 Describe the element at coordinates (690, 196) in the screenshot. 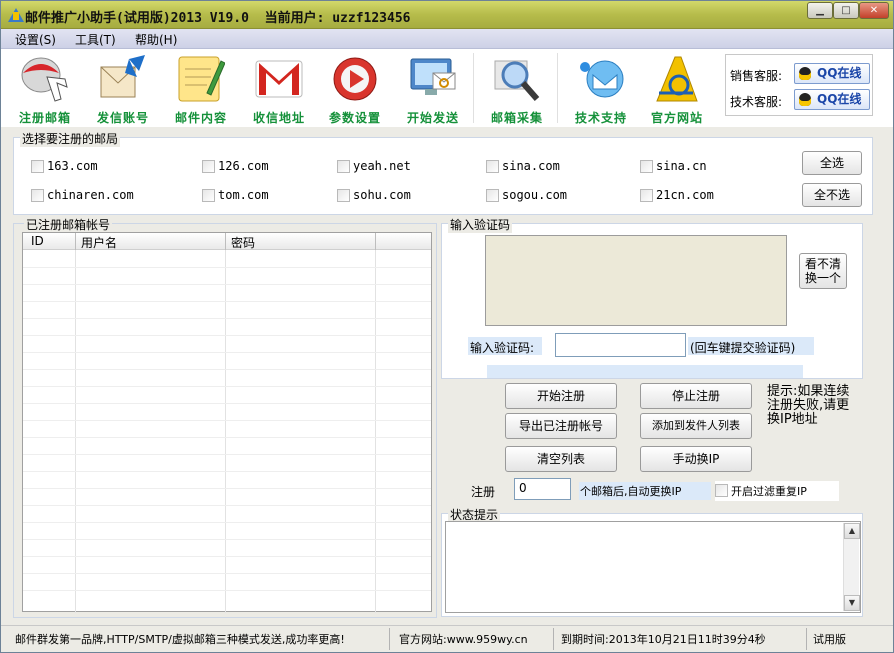

I see `checkbox-21cn: 21cn.com` at that location.